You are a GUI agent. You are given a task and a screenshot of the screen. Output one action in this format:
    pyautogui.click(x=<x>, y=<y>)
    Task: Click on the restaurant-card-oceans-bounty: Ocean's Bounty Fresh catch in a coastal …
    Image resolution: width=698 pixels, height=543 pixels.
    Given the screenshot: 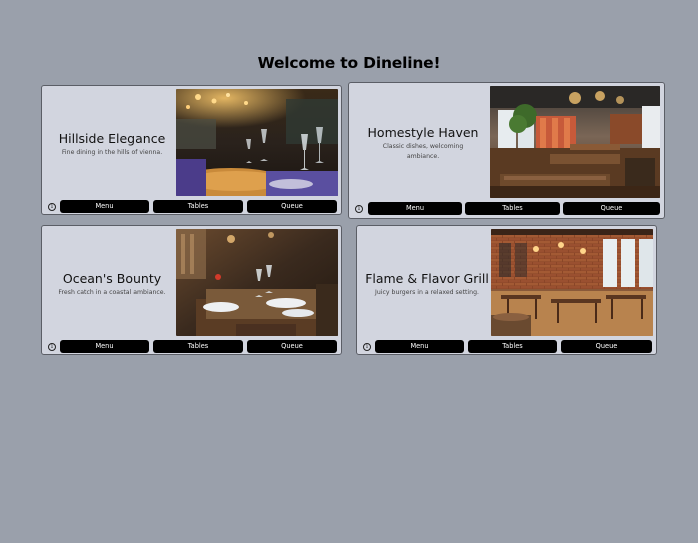 What is the action you would take?
    pyautogui.click(x=191, y=290)
    